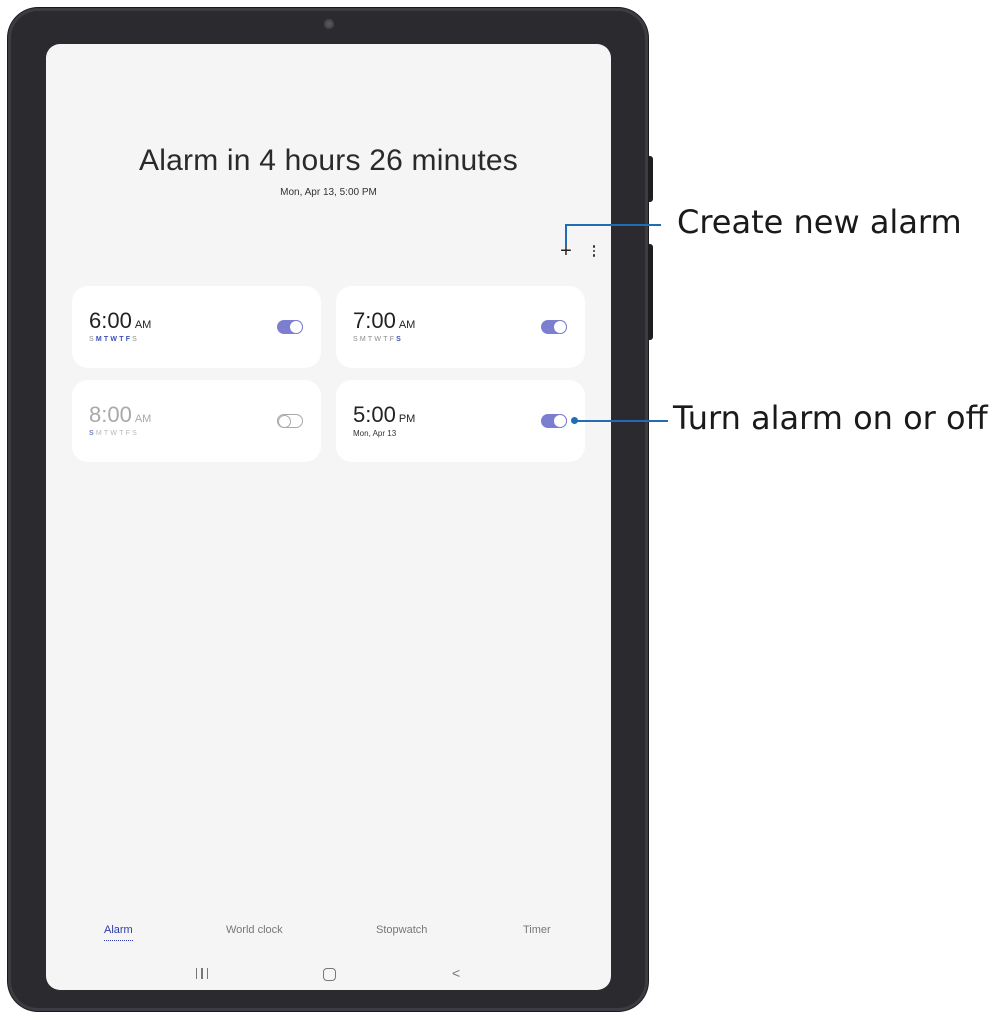 Image resolution: width=992 pixels, height=1017 pixels. I want to click on alarm-time: 8:00 AM, so click(120, 415).